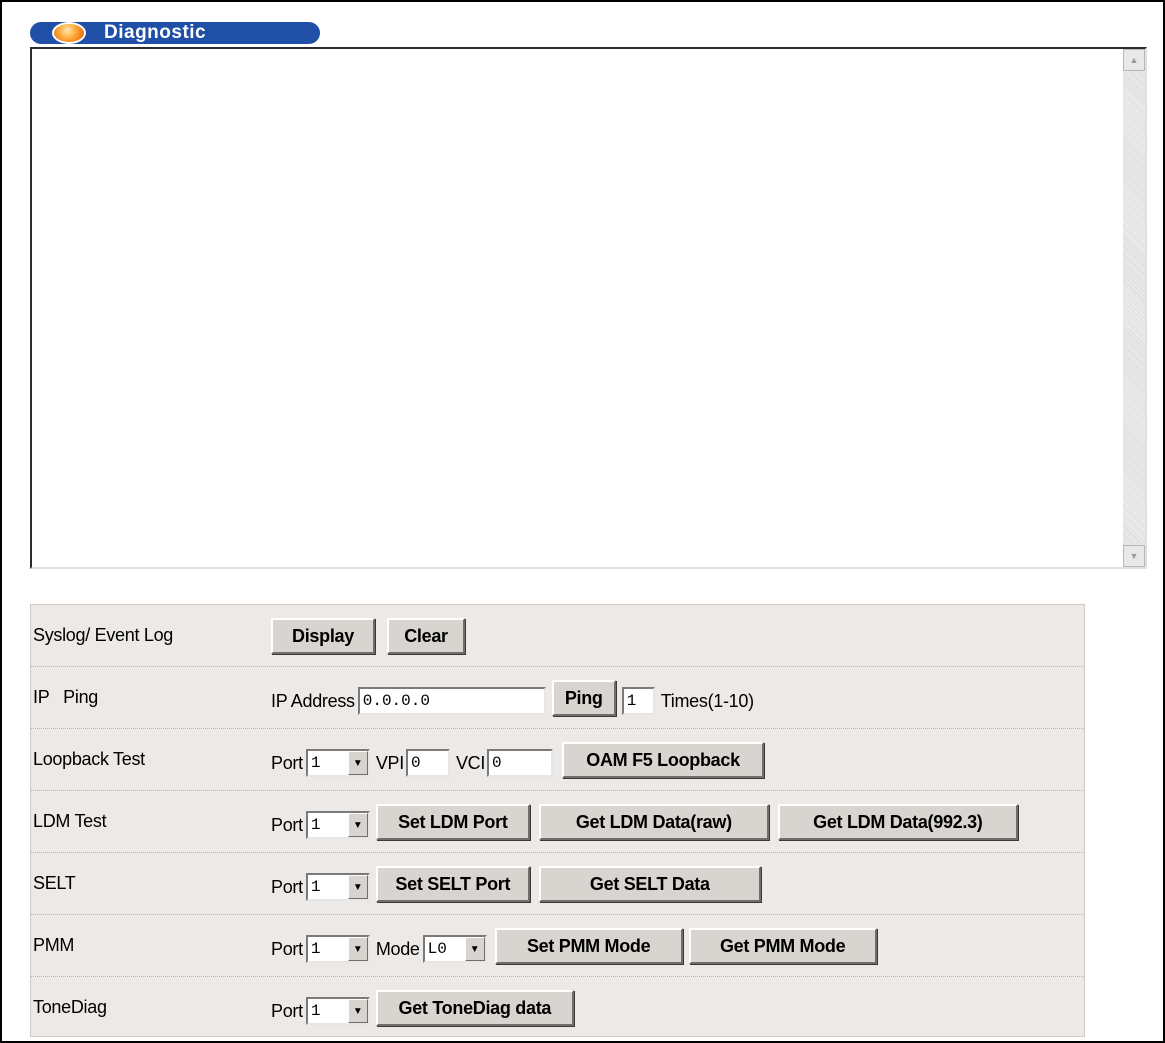 Image resolution: width=1165 pixels, height=1043 pixels. I want to click on pmm-label: PMM, so click(54, 945).